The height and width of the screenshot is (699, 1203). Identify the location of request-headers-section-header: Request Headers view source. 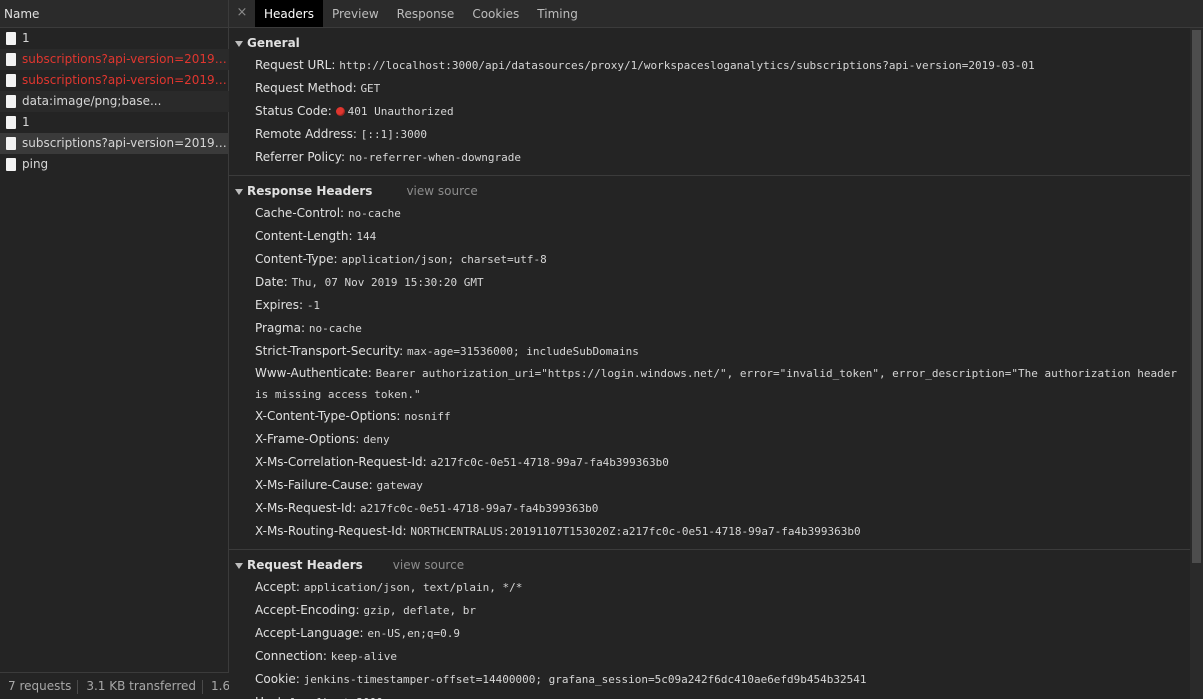
(709, 565).